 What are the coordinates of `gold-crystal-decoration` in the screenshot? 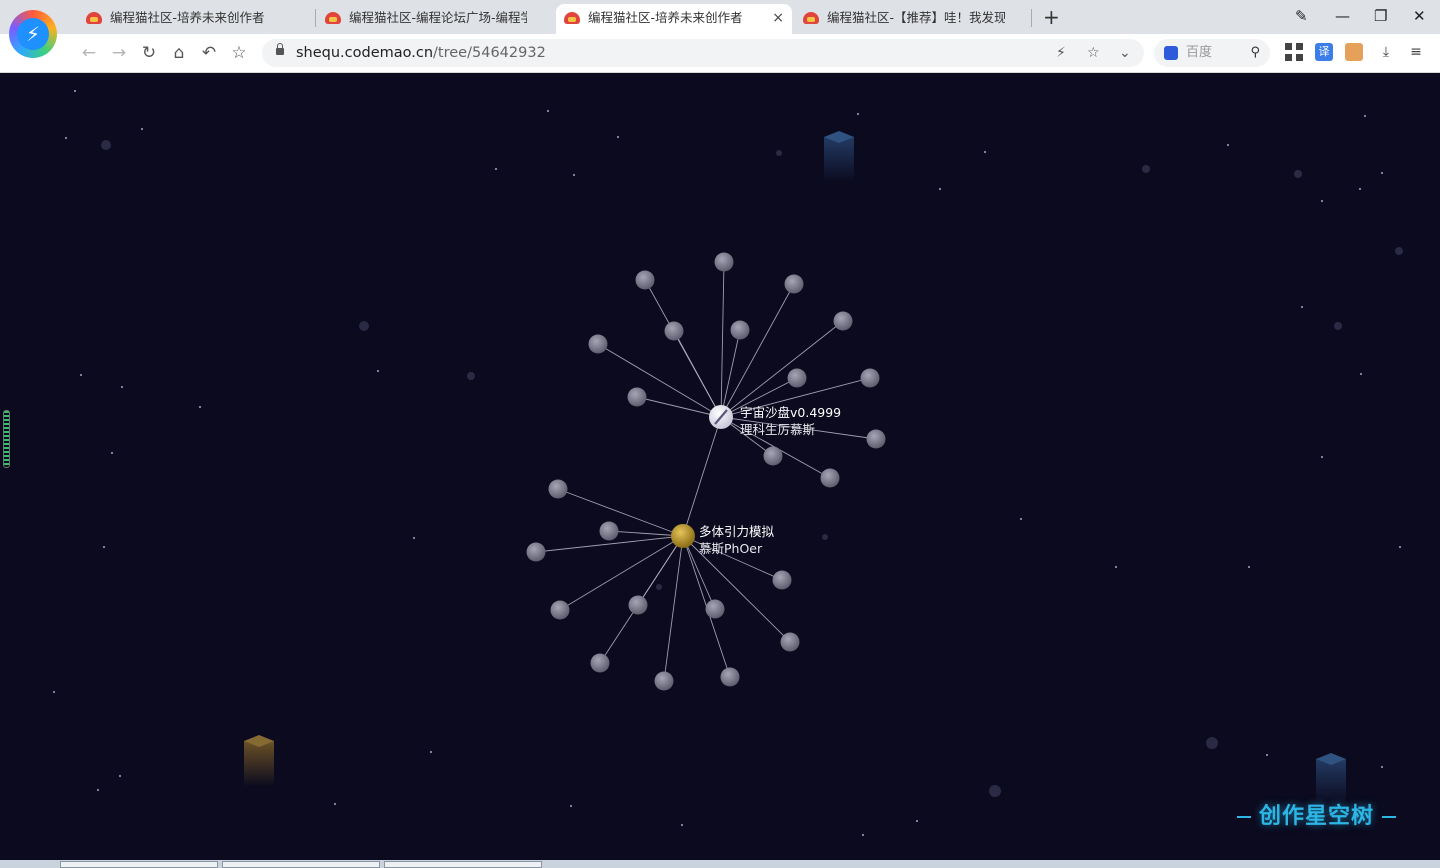 It's located at (259, 764).